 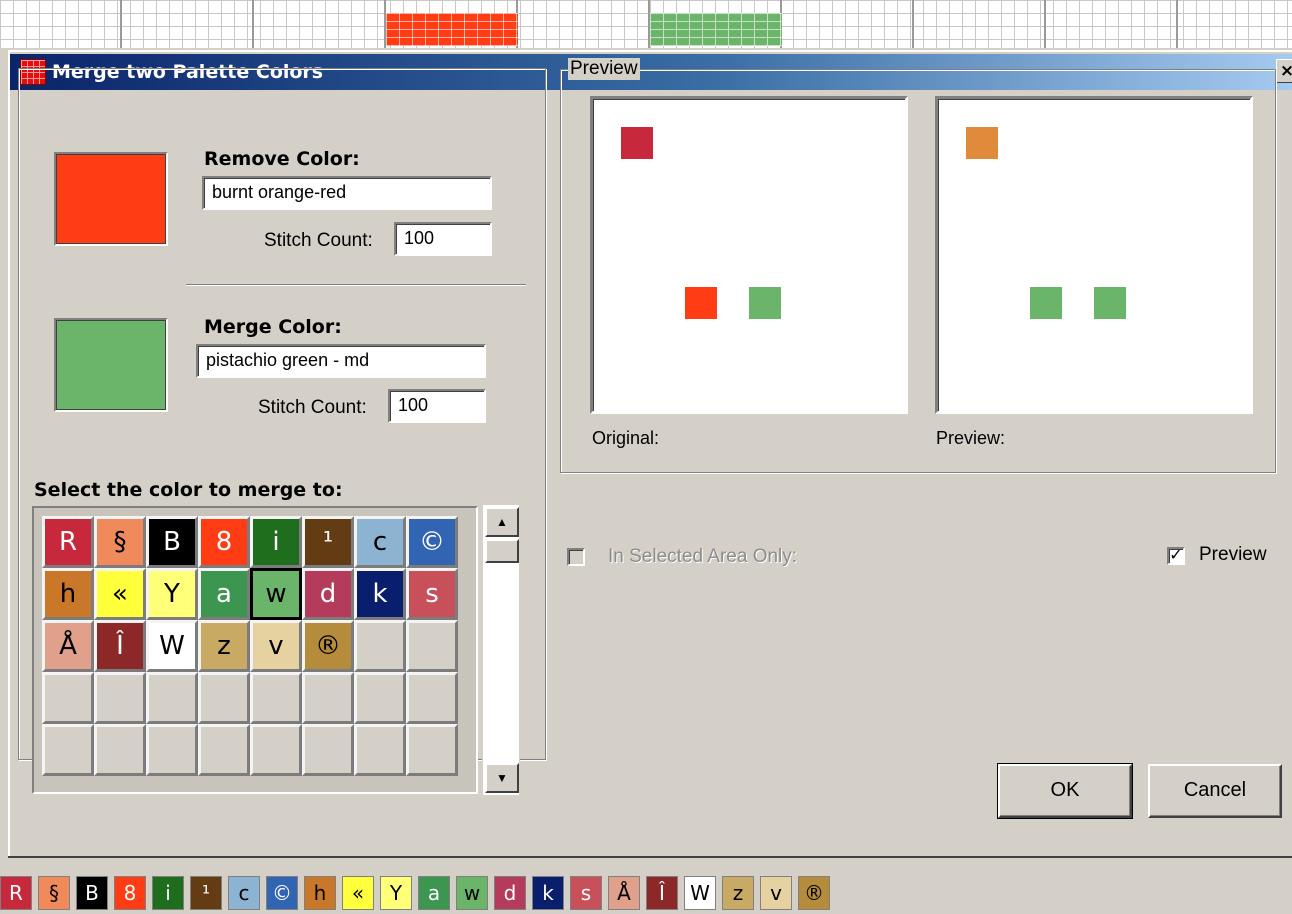 What do you see at coordinates (224, 542) in the screenshot?
I see `palette-cell: 8` at bounding box center [224, 542].